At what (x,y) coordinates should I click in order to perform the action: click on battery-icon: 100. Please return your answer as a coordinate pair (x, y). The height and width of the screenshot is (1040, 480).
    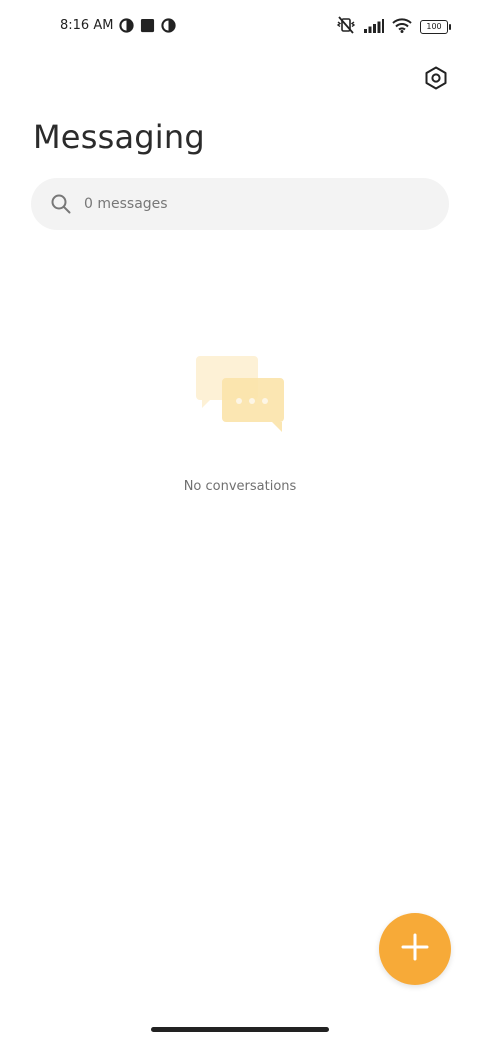
    Looking at the image, I should click on (435, 27).